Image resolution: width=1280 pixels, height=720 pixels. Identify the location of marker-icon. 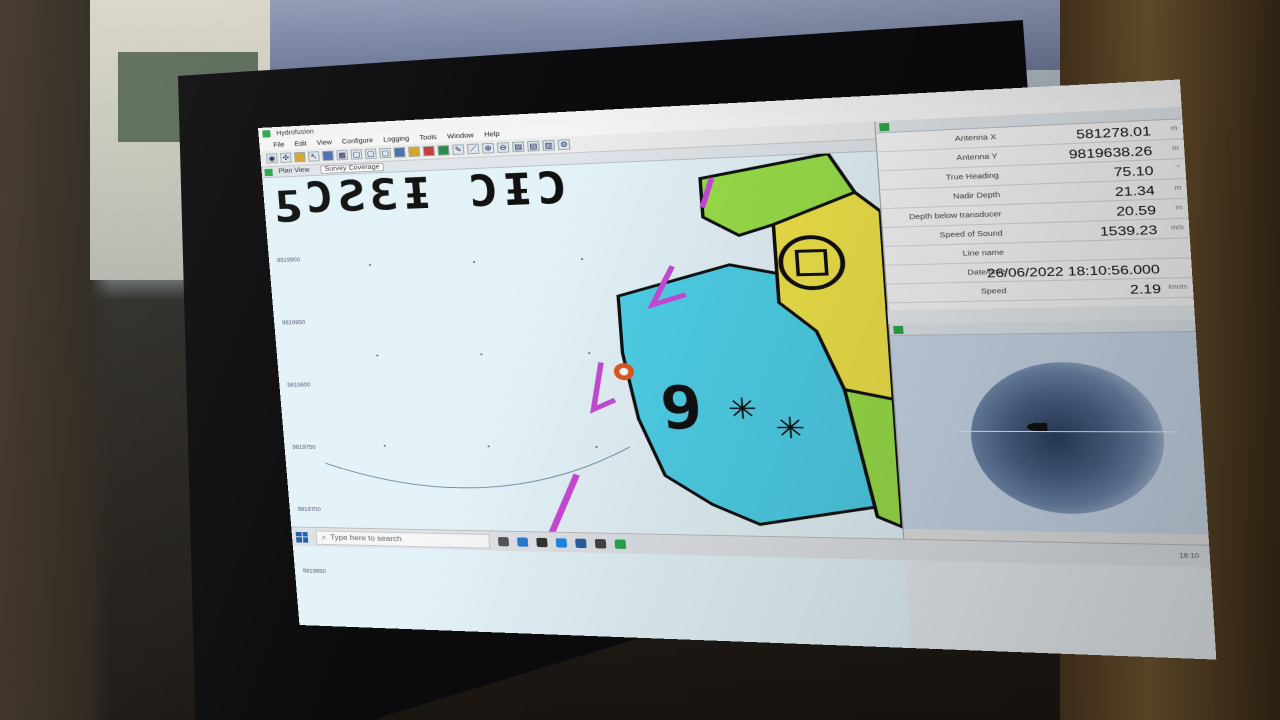
(299, 157).